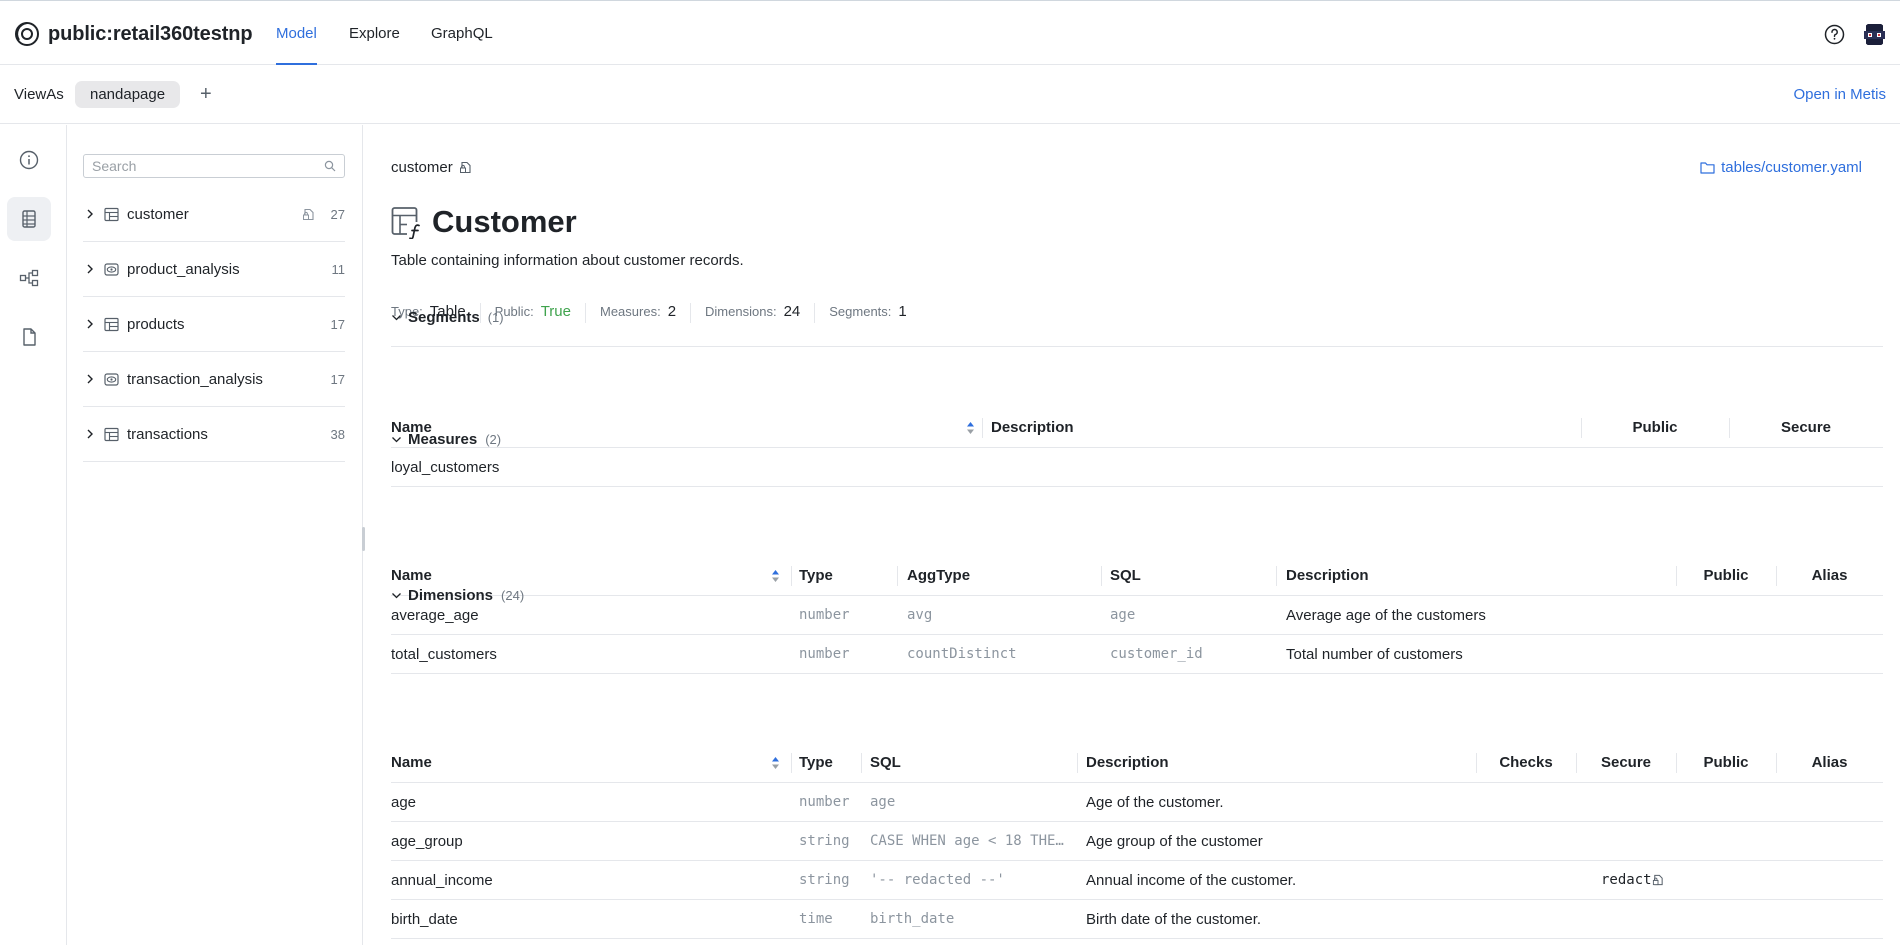 The image size is (1900, 945). I want to click on breadcrumb: customer, so click(431, 167).